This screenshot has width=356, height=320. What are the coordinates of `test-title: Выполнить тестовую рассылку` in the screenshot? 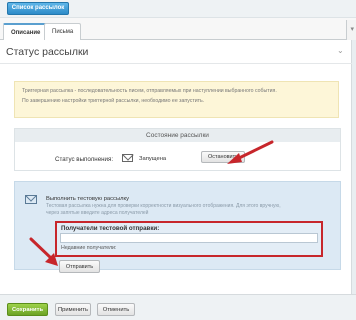 It's located at (88, 199).